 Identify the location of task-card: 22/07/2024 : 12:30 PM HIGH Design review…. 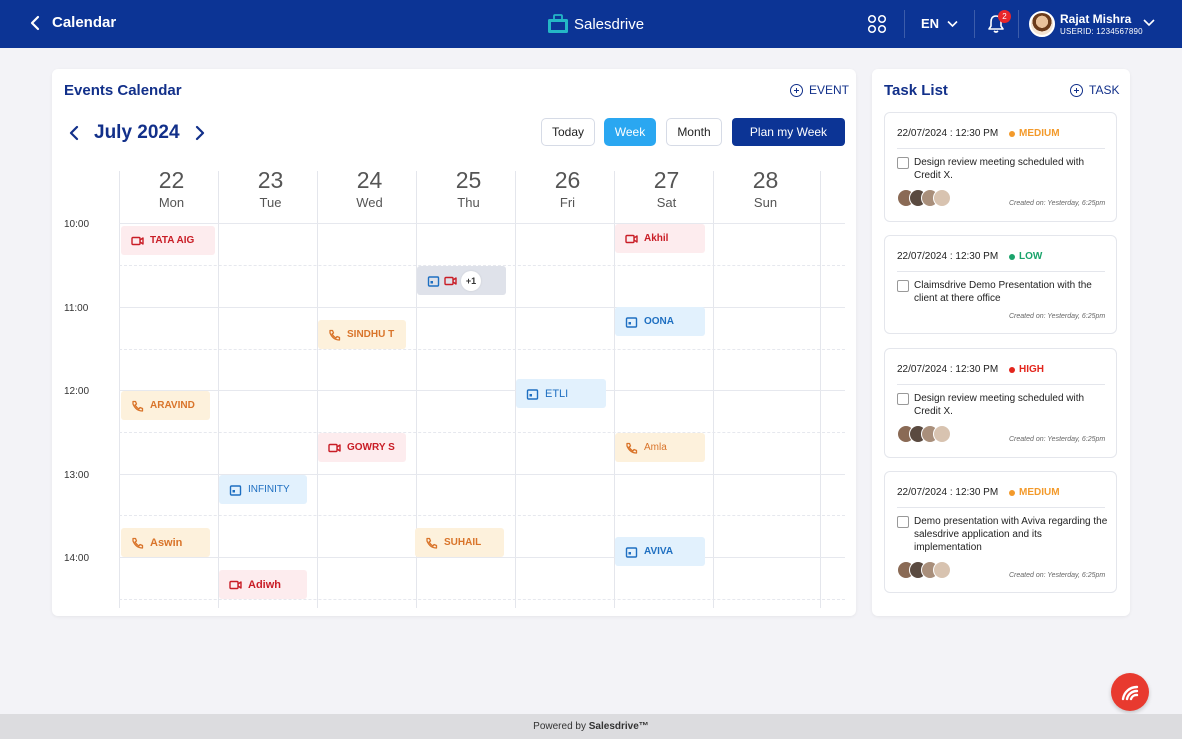
(1000, 403).